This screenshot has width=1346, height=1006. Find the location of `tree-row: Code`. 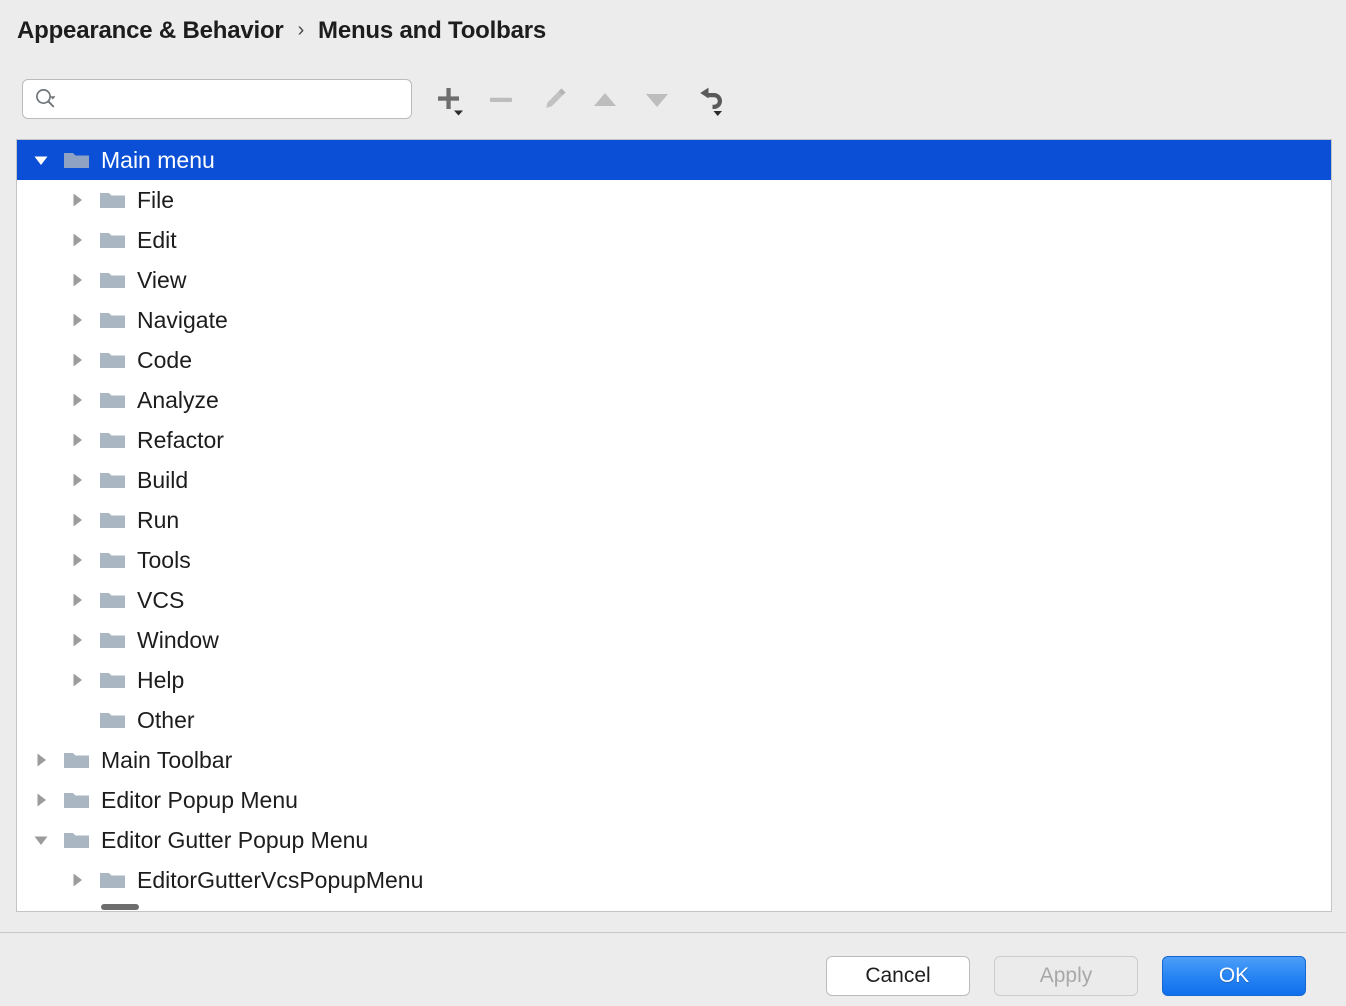

tree-row: Code is located at coordinates (674, 360).